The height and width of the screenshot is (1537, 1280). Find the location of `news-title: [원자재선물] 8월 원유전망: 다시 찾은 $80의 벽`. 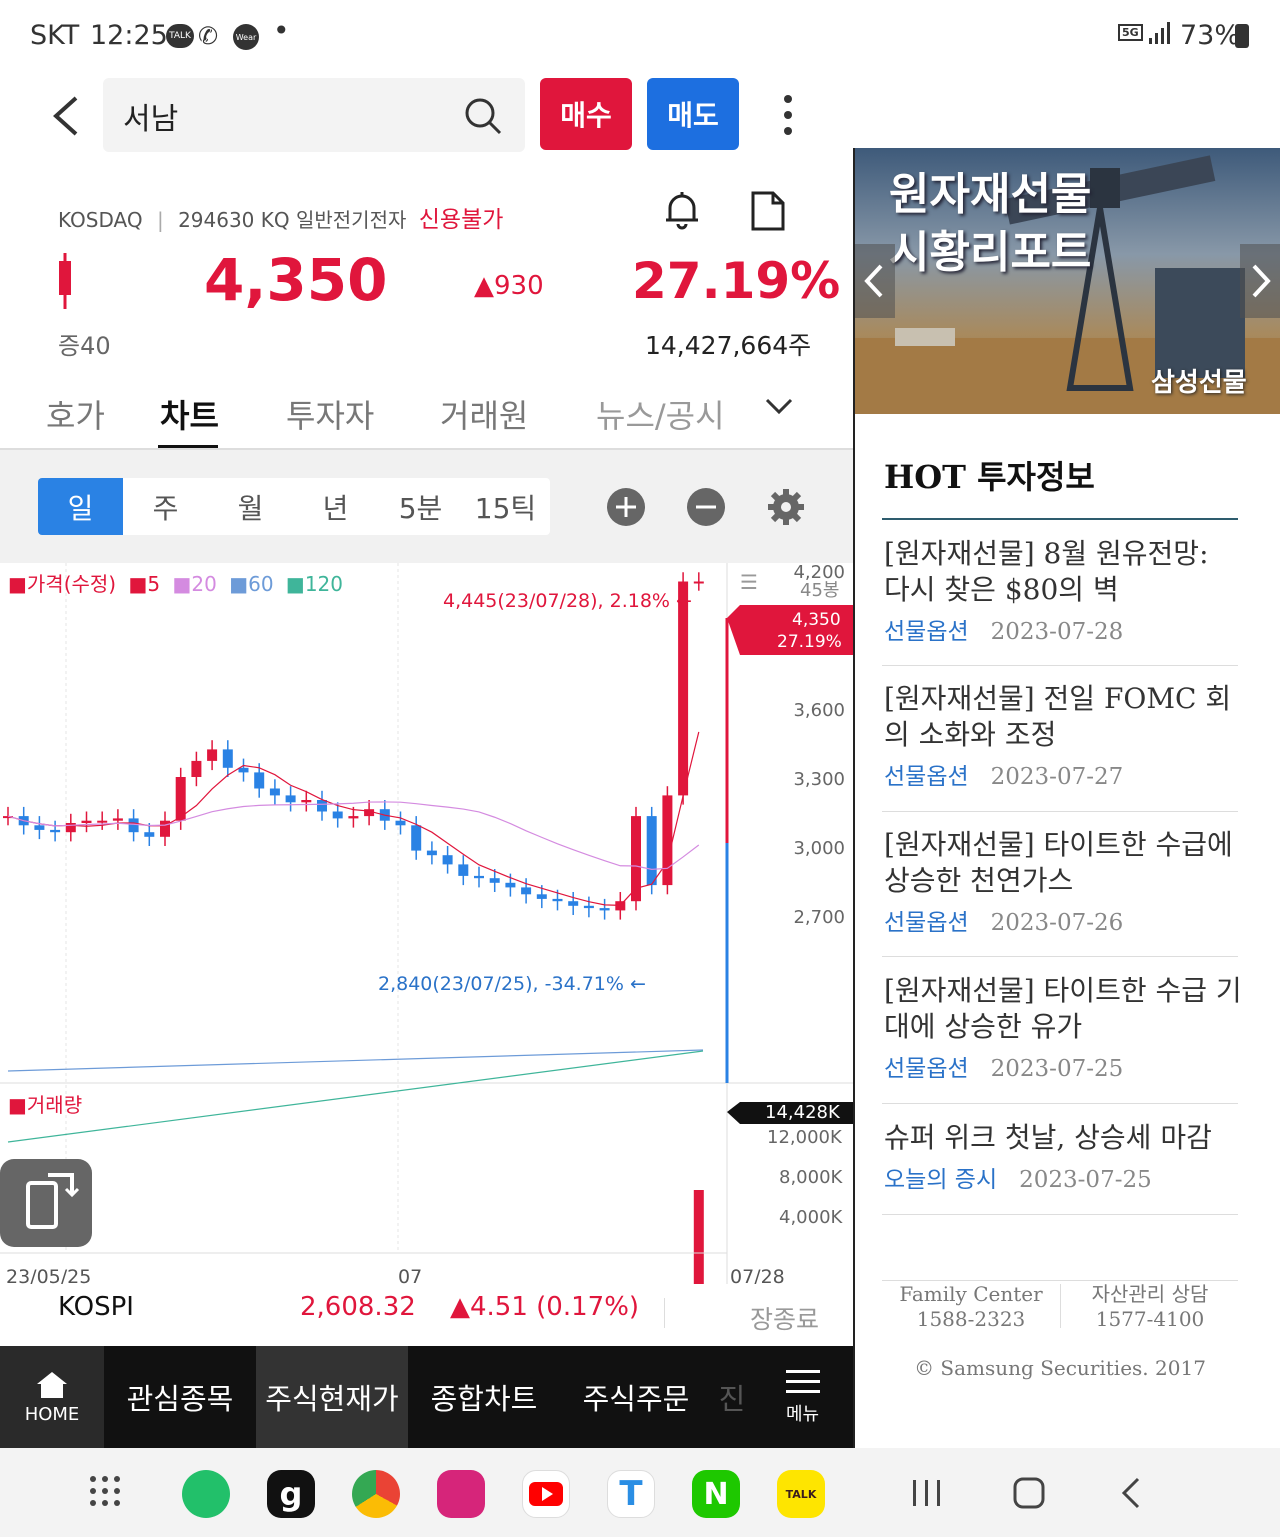

news-title: [원자재선물] 8월 원유전망: 다시 찾은 $80의 벽 is located at coordinates (1063, 572).